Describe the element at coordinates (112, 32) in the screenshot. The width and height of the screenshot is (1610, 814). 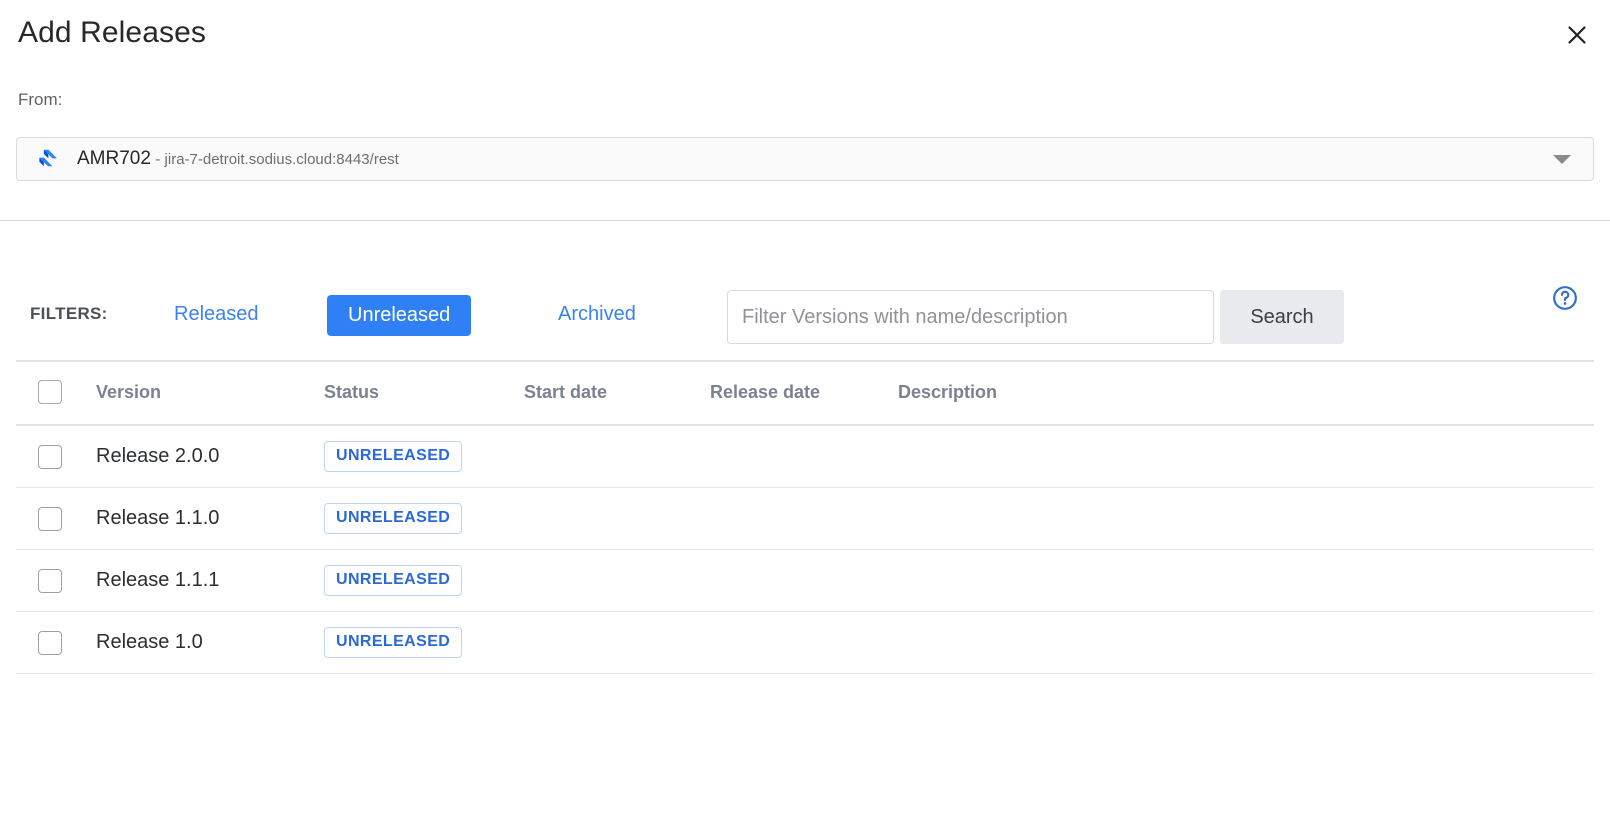
I see `page-title: Add Releases` at that location.